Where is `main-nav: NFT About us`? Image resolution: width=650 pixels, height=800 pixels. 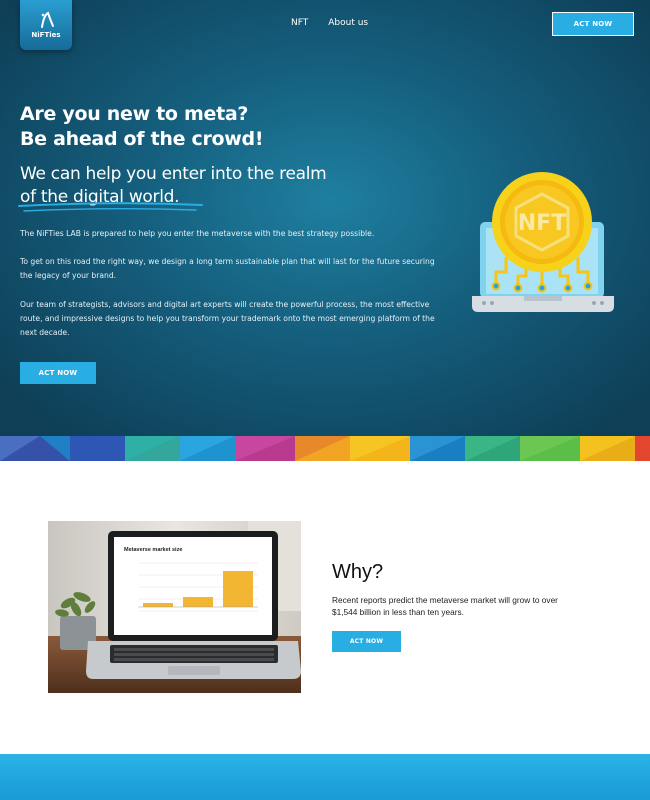 main-nav: NFT About us is located at coordinates (329, 23).